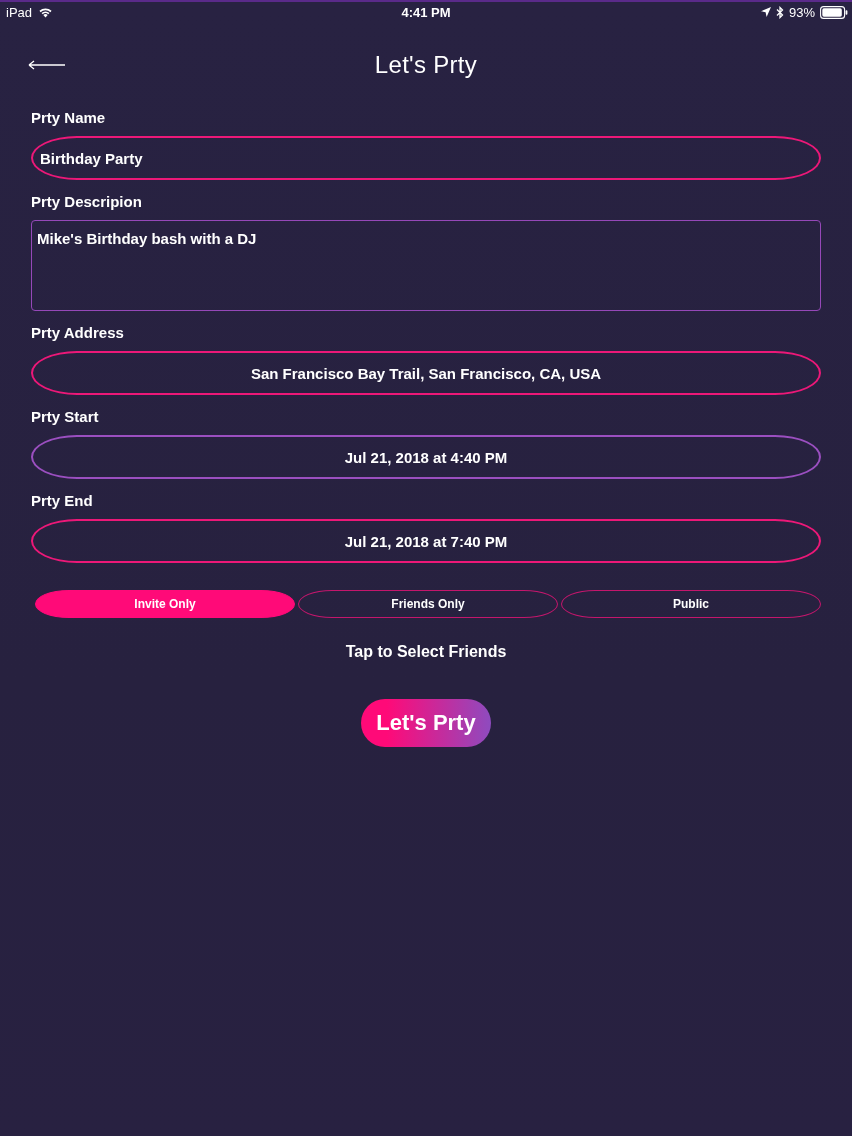 Image resolution: width=852 pixels, height=1136 pixels. Describe the element at coordinates (801, 12) in the screenshot. I see `battery-percentage: 93%` at that location.